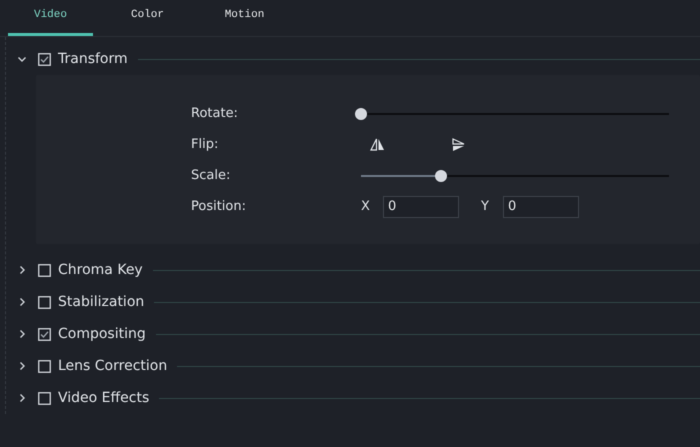  Describe the element at coordinates (458, 145) in the screenshot. I see `flip-vertical-icon` at that location.